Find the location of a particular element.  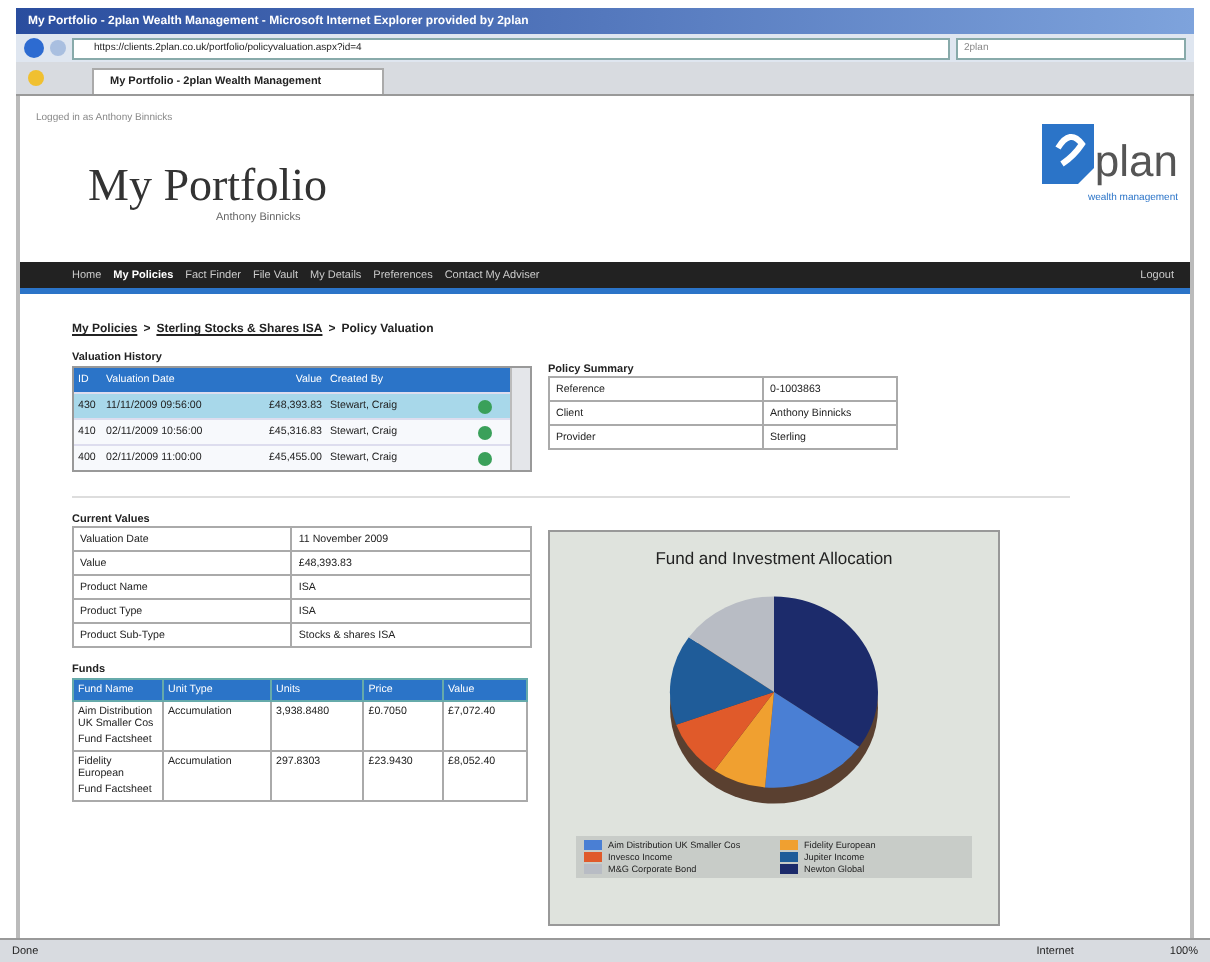

logo-text: plan is located at coordinates (1136, 162).